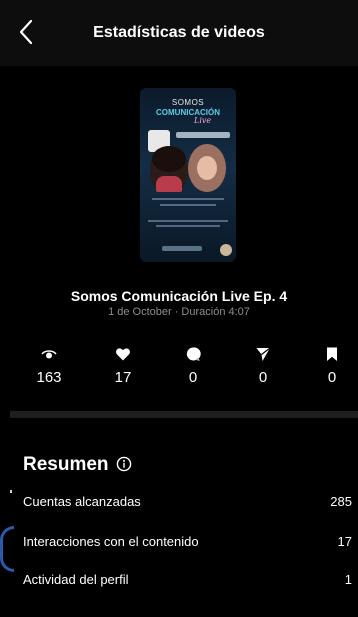 Image resolution: width=358 pixels, height=617 pixels. I want to click on thumbnail-person-right, so click(207, 168).